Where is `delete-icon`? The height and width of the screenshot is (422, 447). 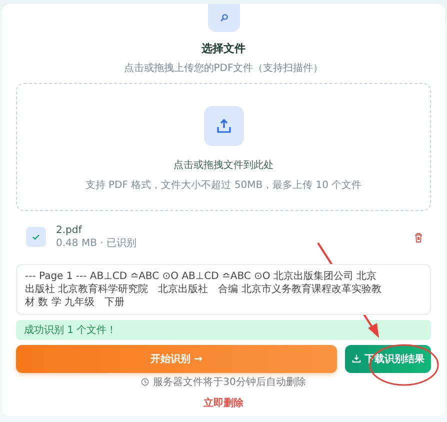
delete-icon is located at coordinates (418, 237).